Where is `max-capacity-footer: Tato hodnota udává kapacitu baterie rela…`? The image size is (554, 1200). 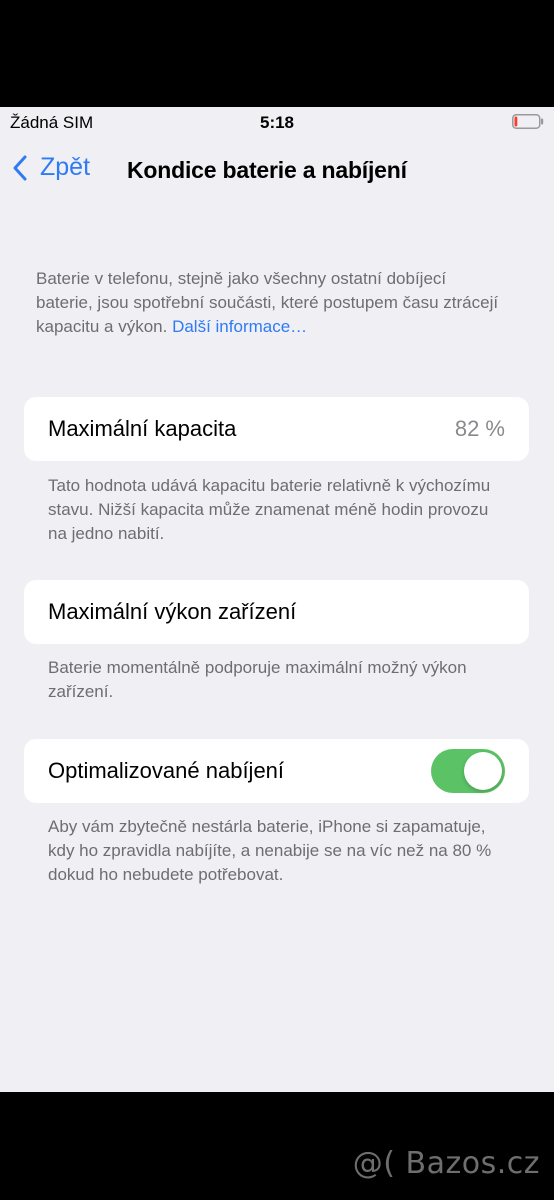 max-capacity-footer: Tato hodnota udává kapacitu baterie rela… is located at coordinates (269, 509).